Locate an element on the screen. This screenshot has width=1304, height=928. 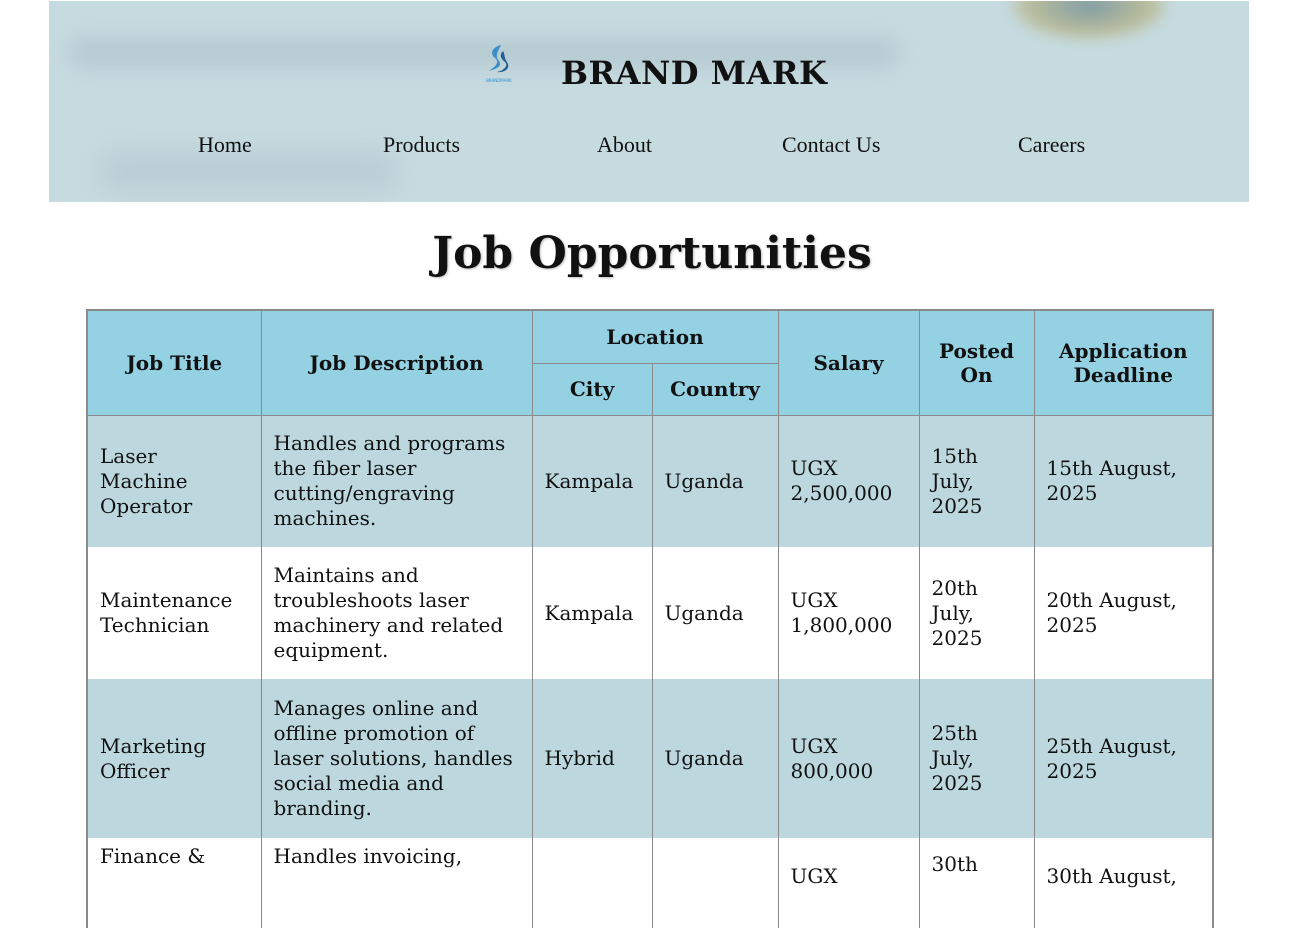
nav-item-products: Products is located at coordinates (421, 145).